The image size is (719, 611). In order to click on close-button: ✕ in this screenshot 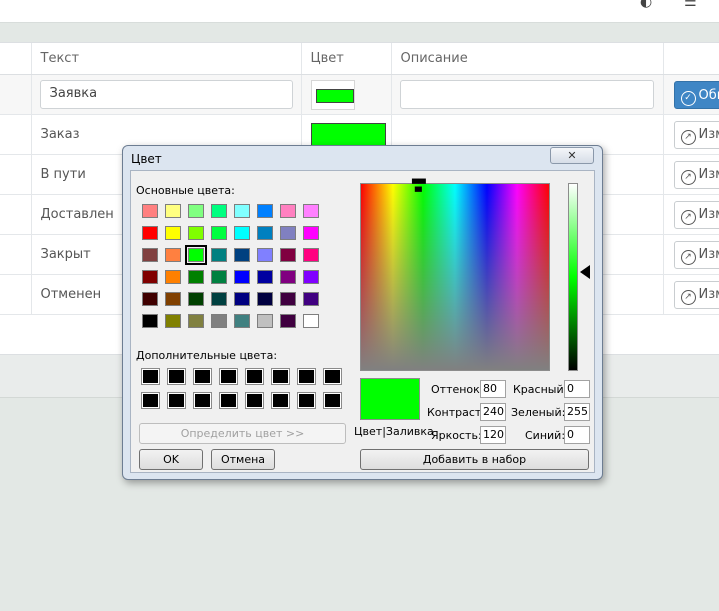, I will do `click(572, 155)`.